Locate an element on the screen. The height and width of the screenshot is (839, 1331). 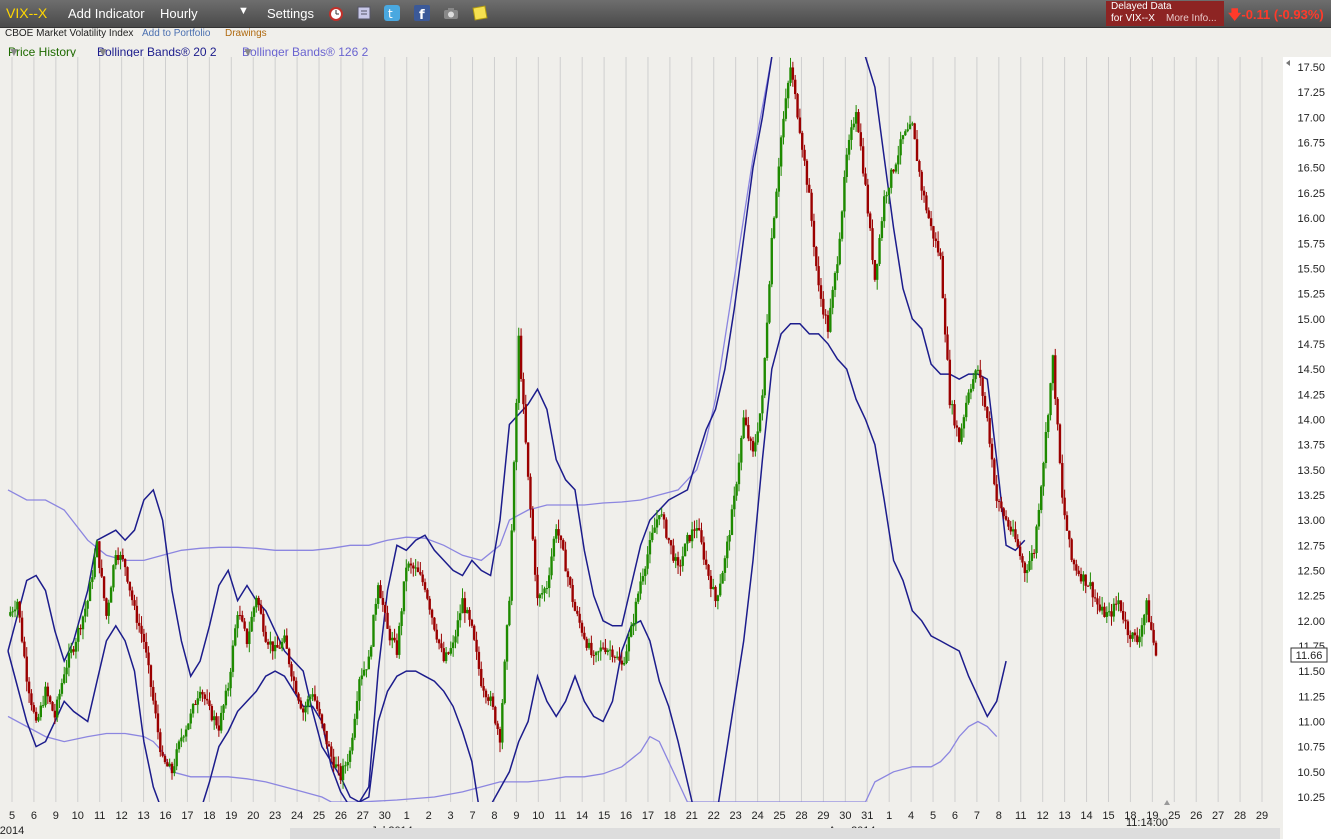
notes-icon is located at coordinates (364, 13).